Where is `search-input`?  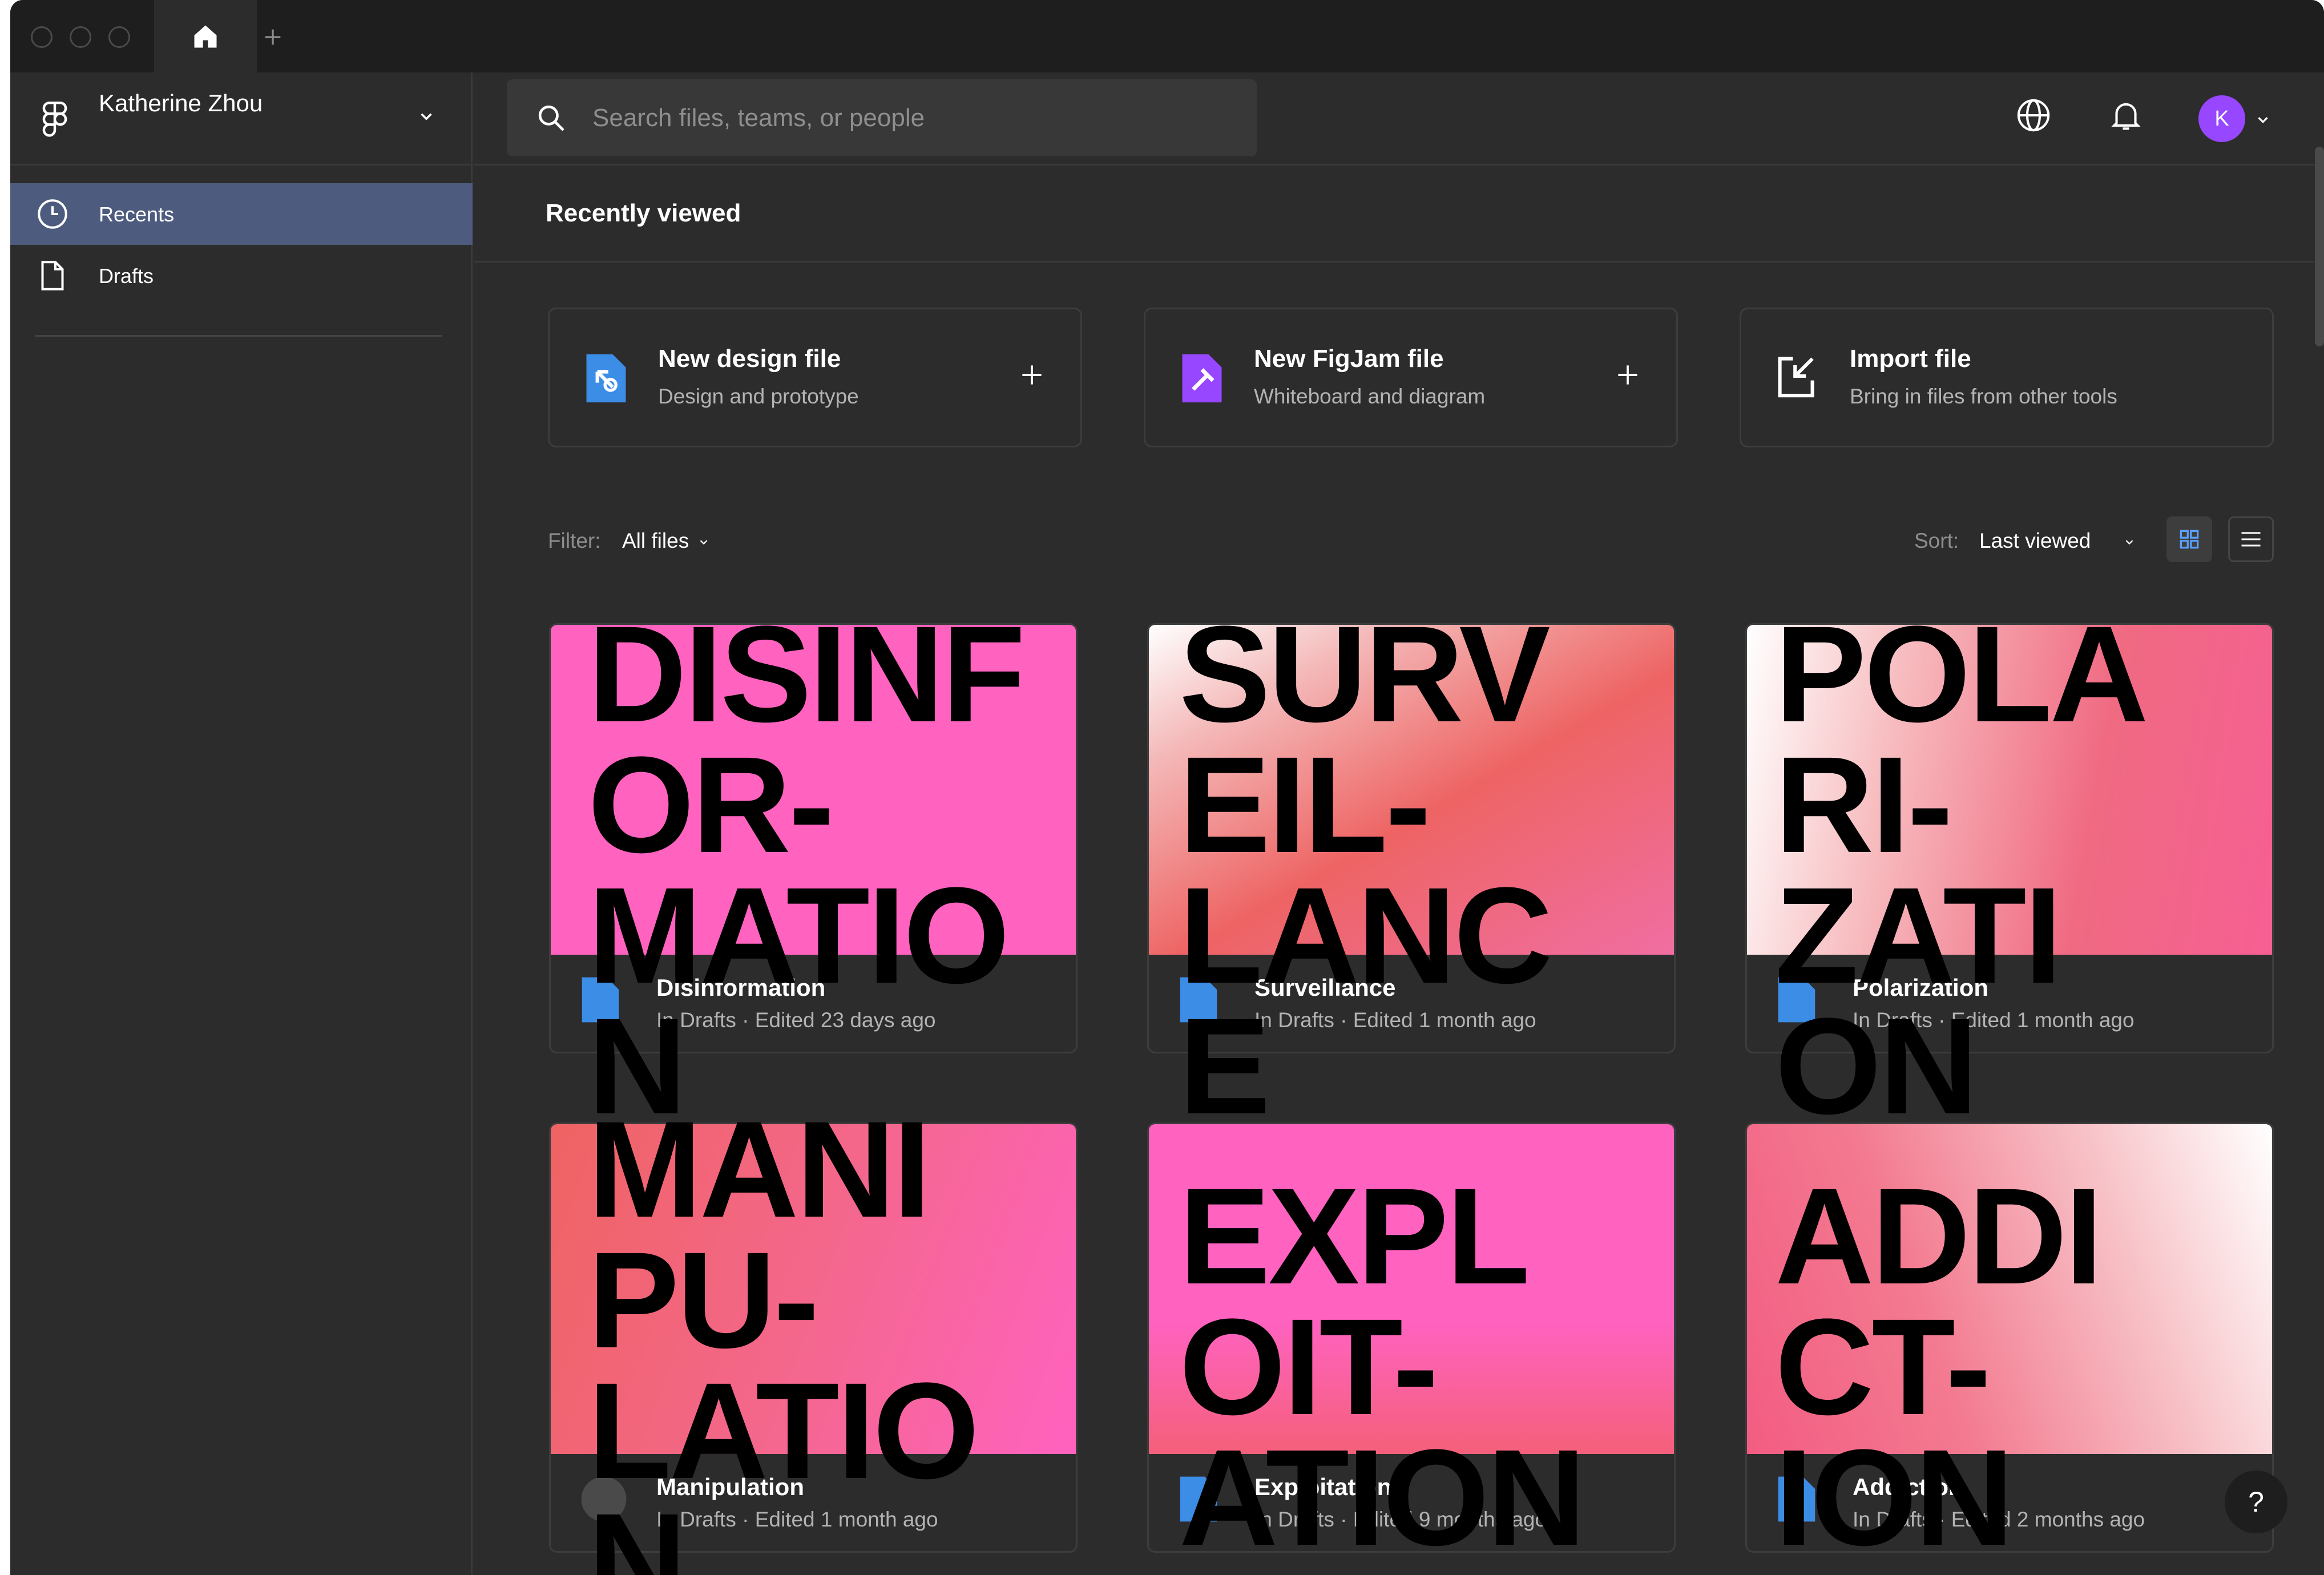
search-input is located at coordinates (912, 117).